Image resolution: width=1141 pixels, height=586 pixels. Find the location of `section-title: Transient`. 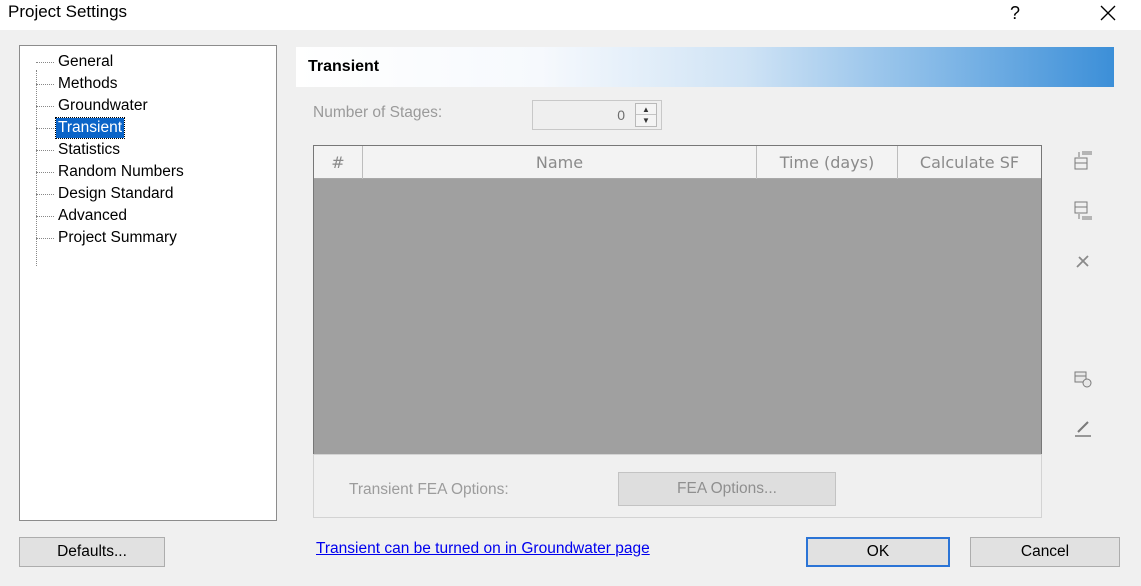

section-title: Transient is located at coordinates (344, 66).